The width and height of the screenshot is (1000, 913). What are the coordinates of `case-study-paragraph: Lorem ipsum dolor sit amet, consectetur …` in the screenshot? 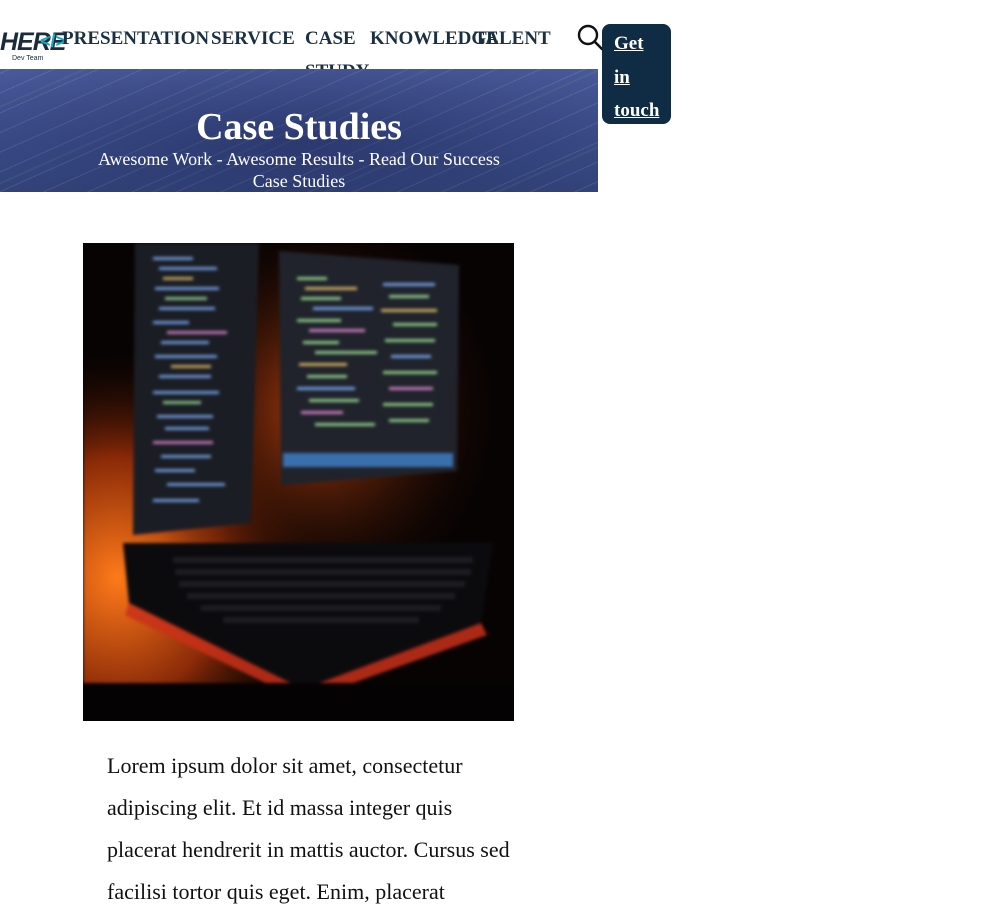 It's located at (308, 828).